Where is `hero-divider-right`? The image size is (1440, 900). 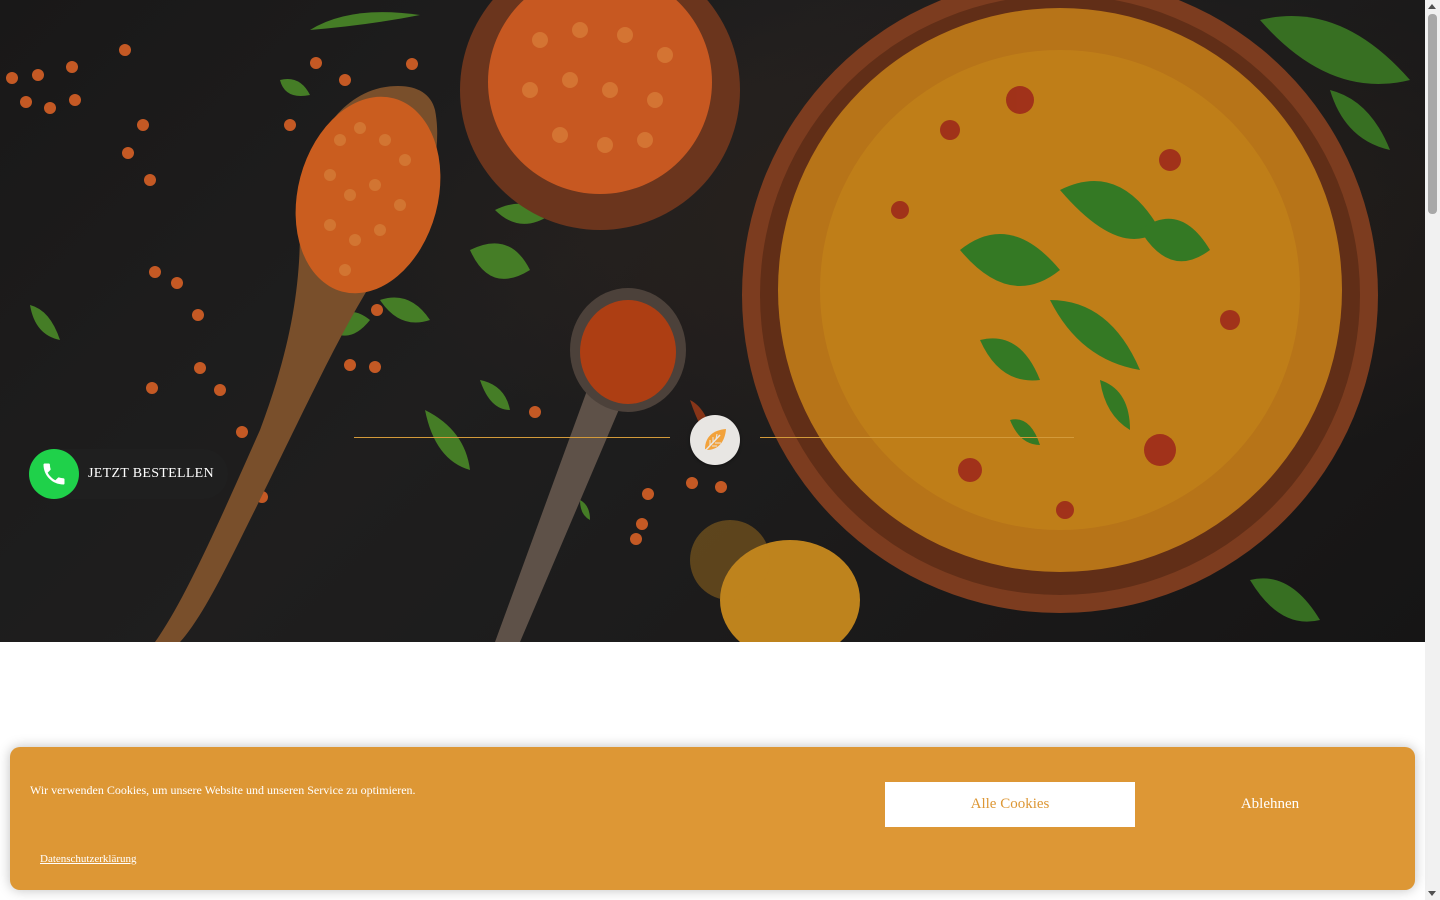
hero-divider-right is located at coordinates (917, 437).